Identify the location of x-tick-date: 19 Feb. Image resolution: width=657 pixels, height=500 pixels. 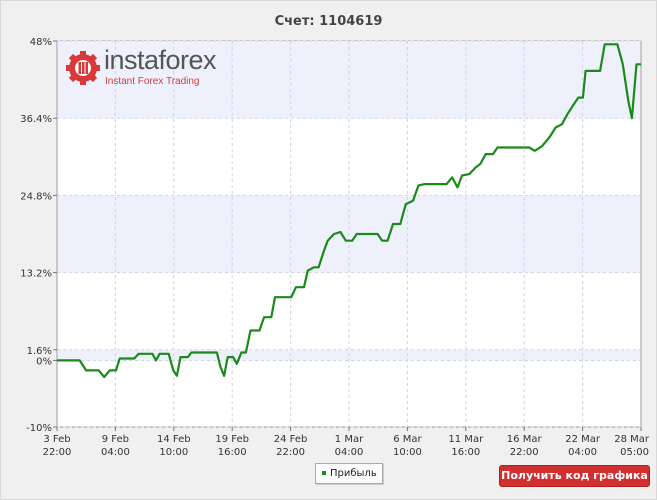
(232, 439).